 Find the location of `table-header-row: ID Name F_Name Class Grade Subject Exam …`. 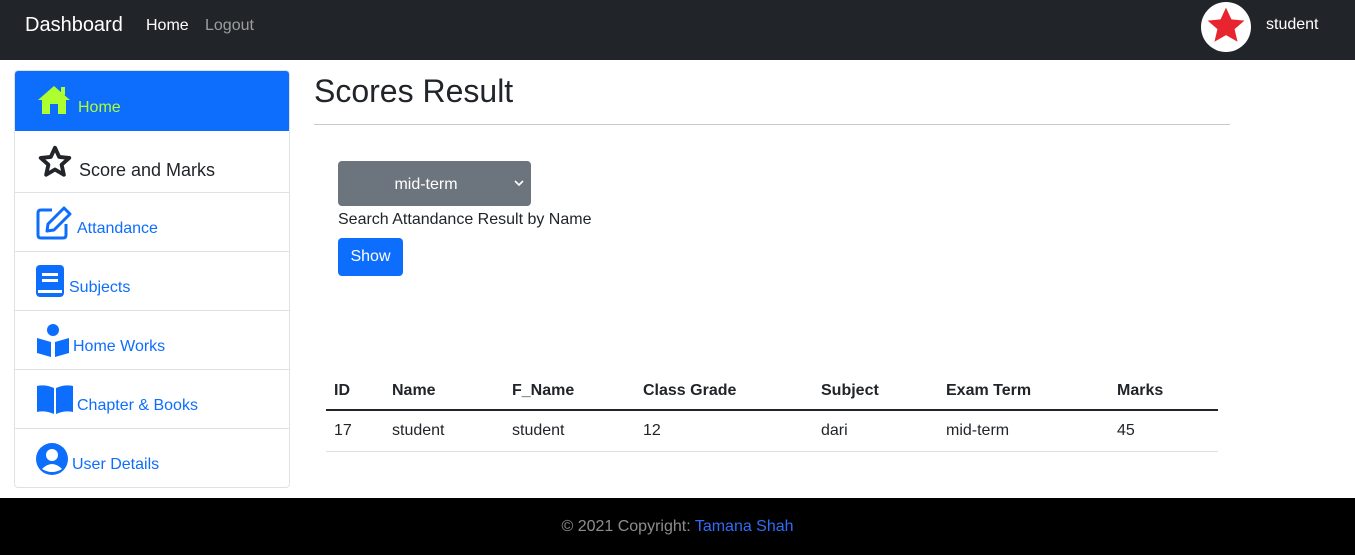

table-header-row: ID Name F_Name Class Grade Subject Exam … is located at coordinates (772, 392).